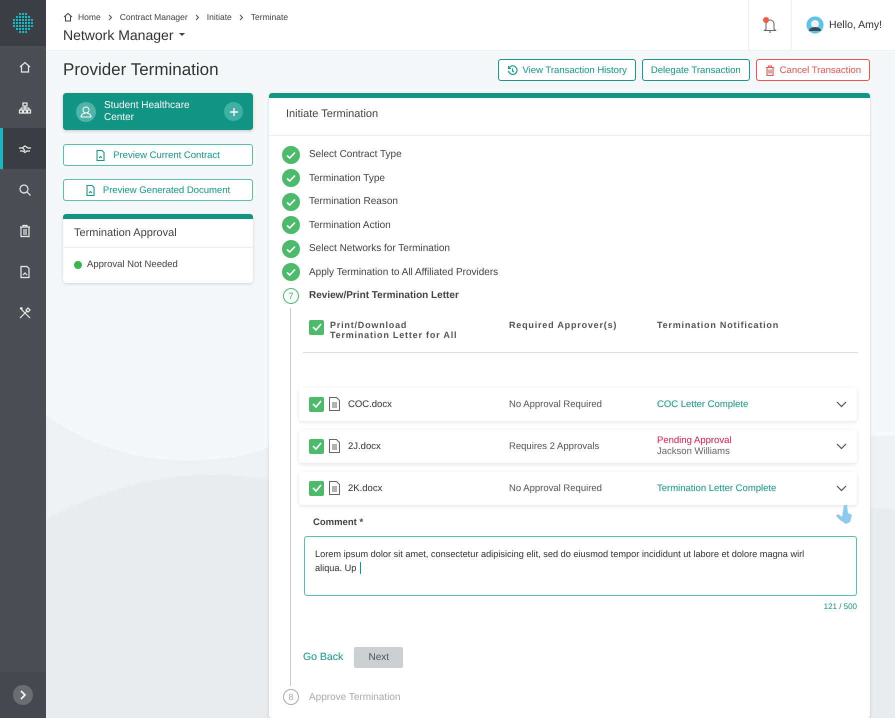  I want to click on step-label: Termination Type, so click(347, 178).